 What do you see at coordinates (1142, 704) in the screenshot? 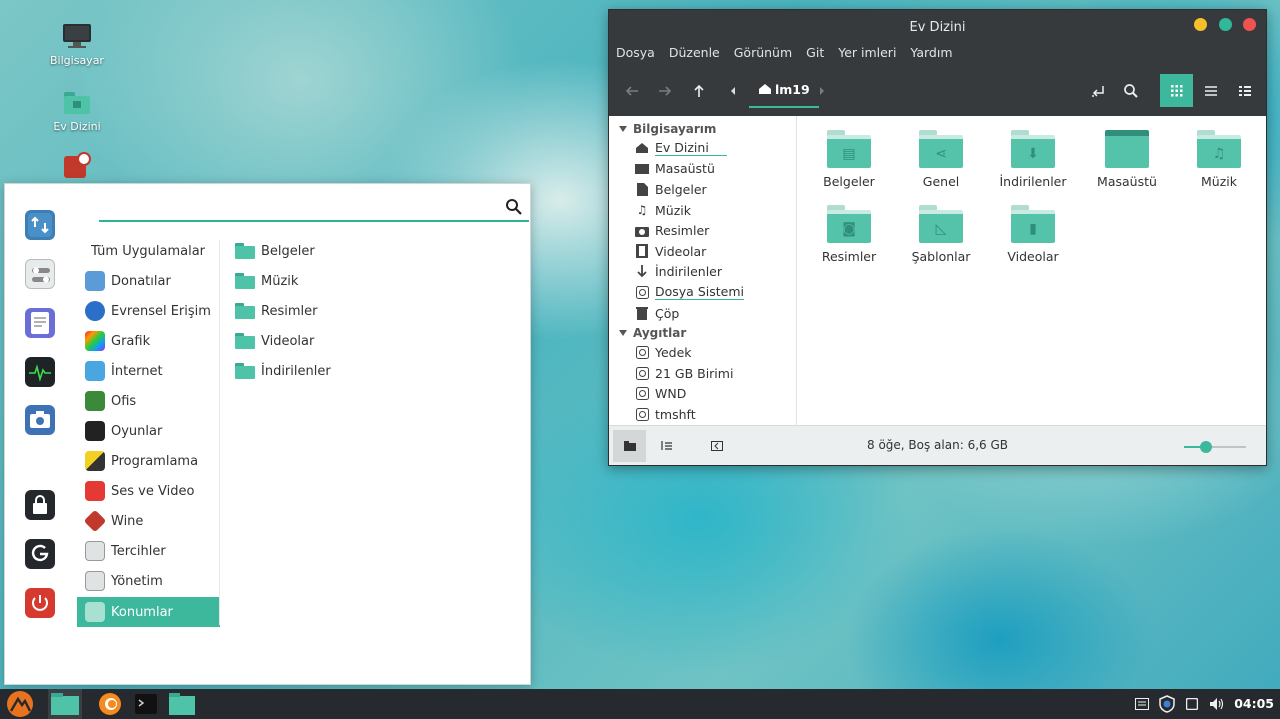
I see `keyboard-layout-icon` at bounding box center [1142, 704].